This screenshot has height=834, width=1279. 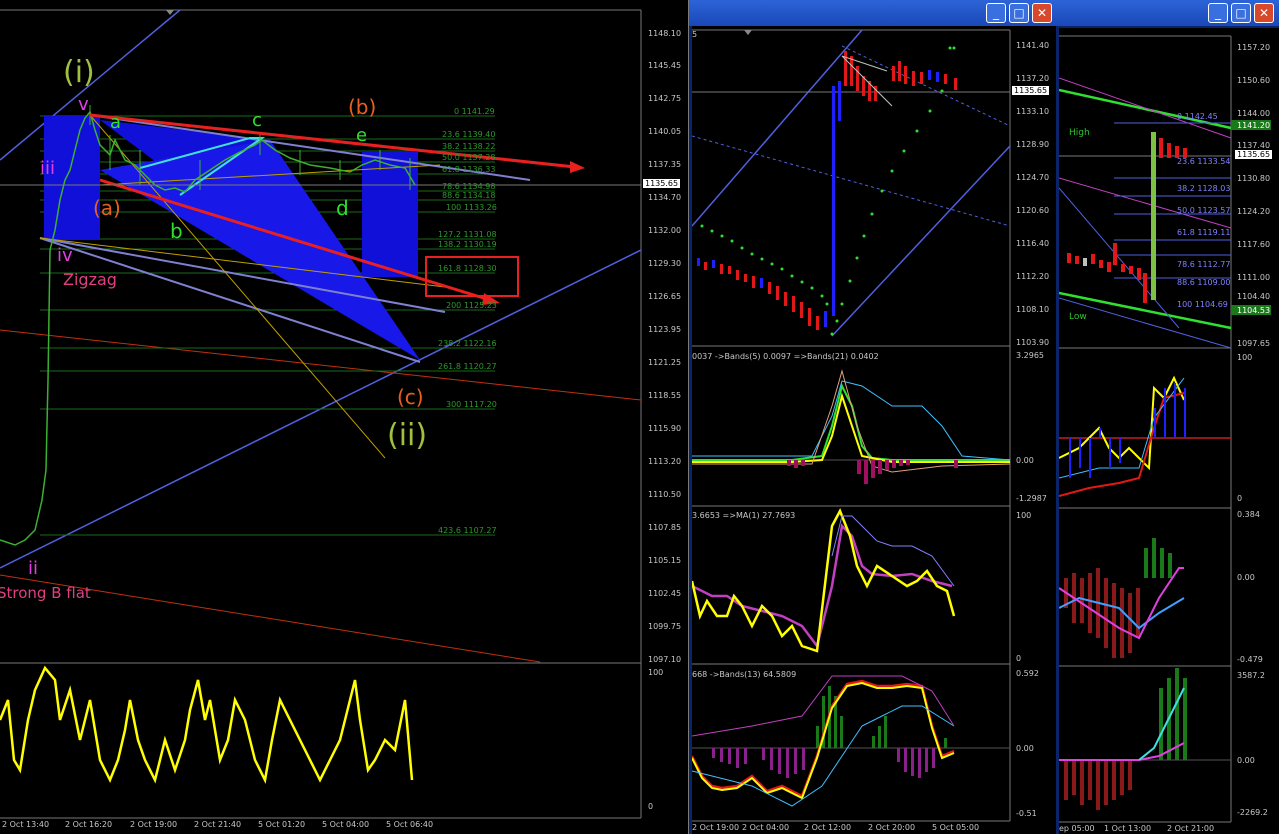 I want to click on right-titlebar: _ □ ✕, so click(x=1169, y=13).